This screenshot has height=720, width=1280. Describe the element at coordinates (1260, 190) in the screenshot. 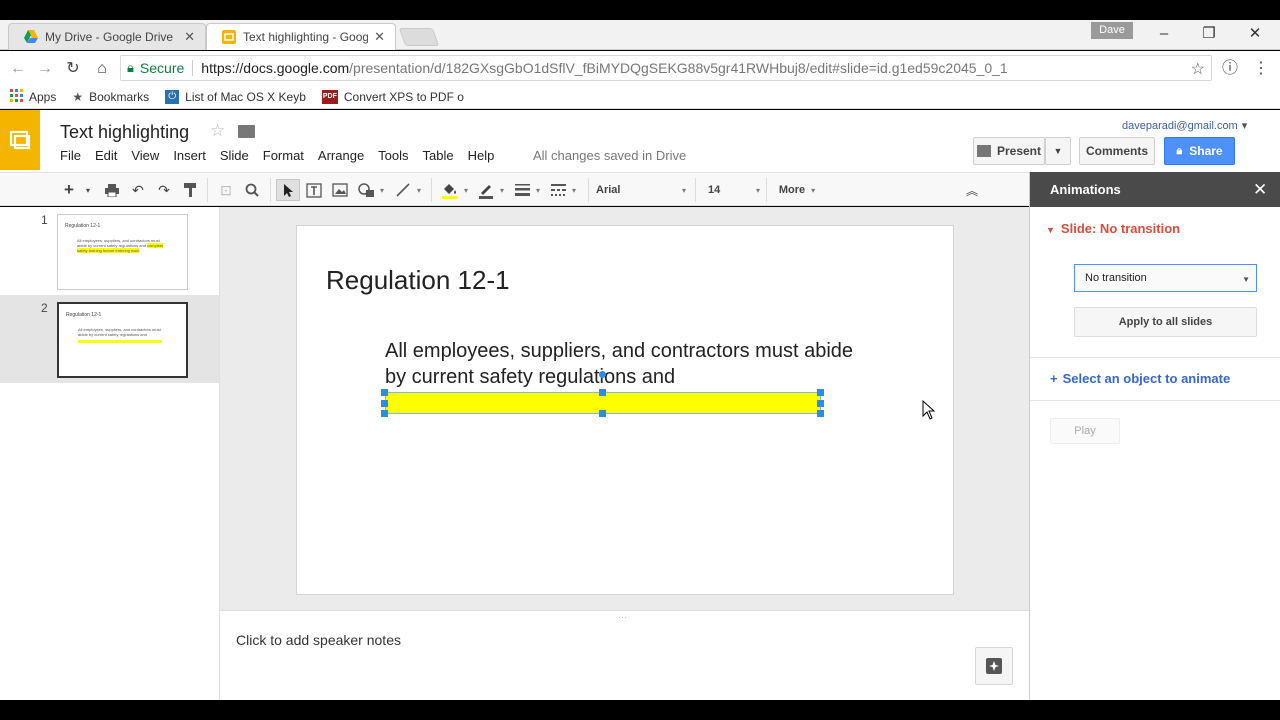

I see `close-icon: ✕` at that location.